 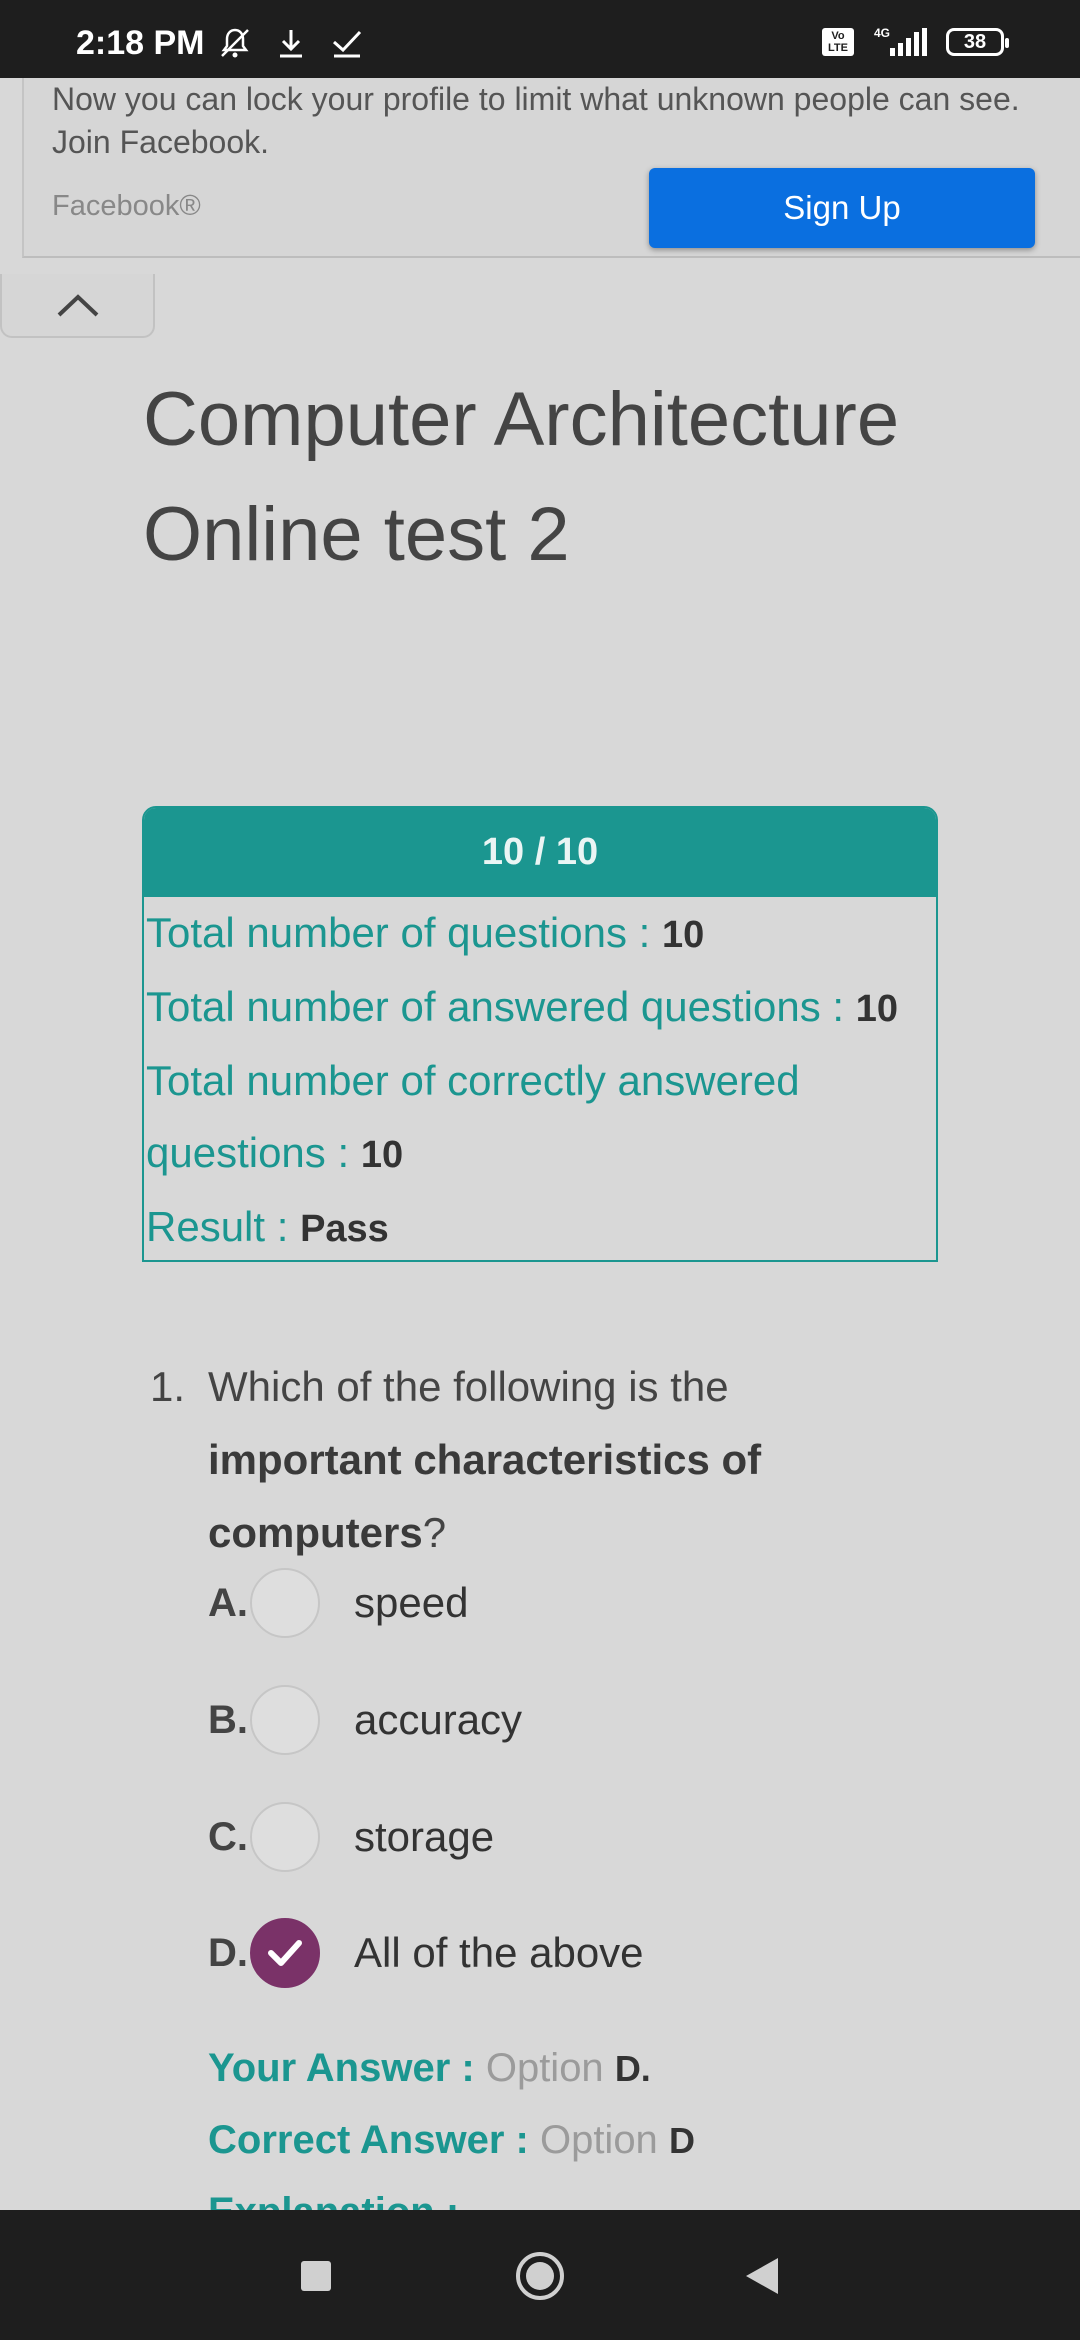 I want to click on score-row-total: Total number of questions : 10, so click(x=541, y=934).